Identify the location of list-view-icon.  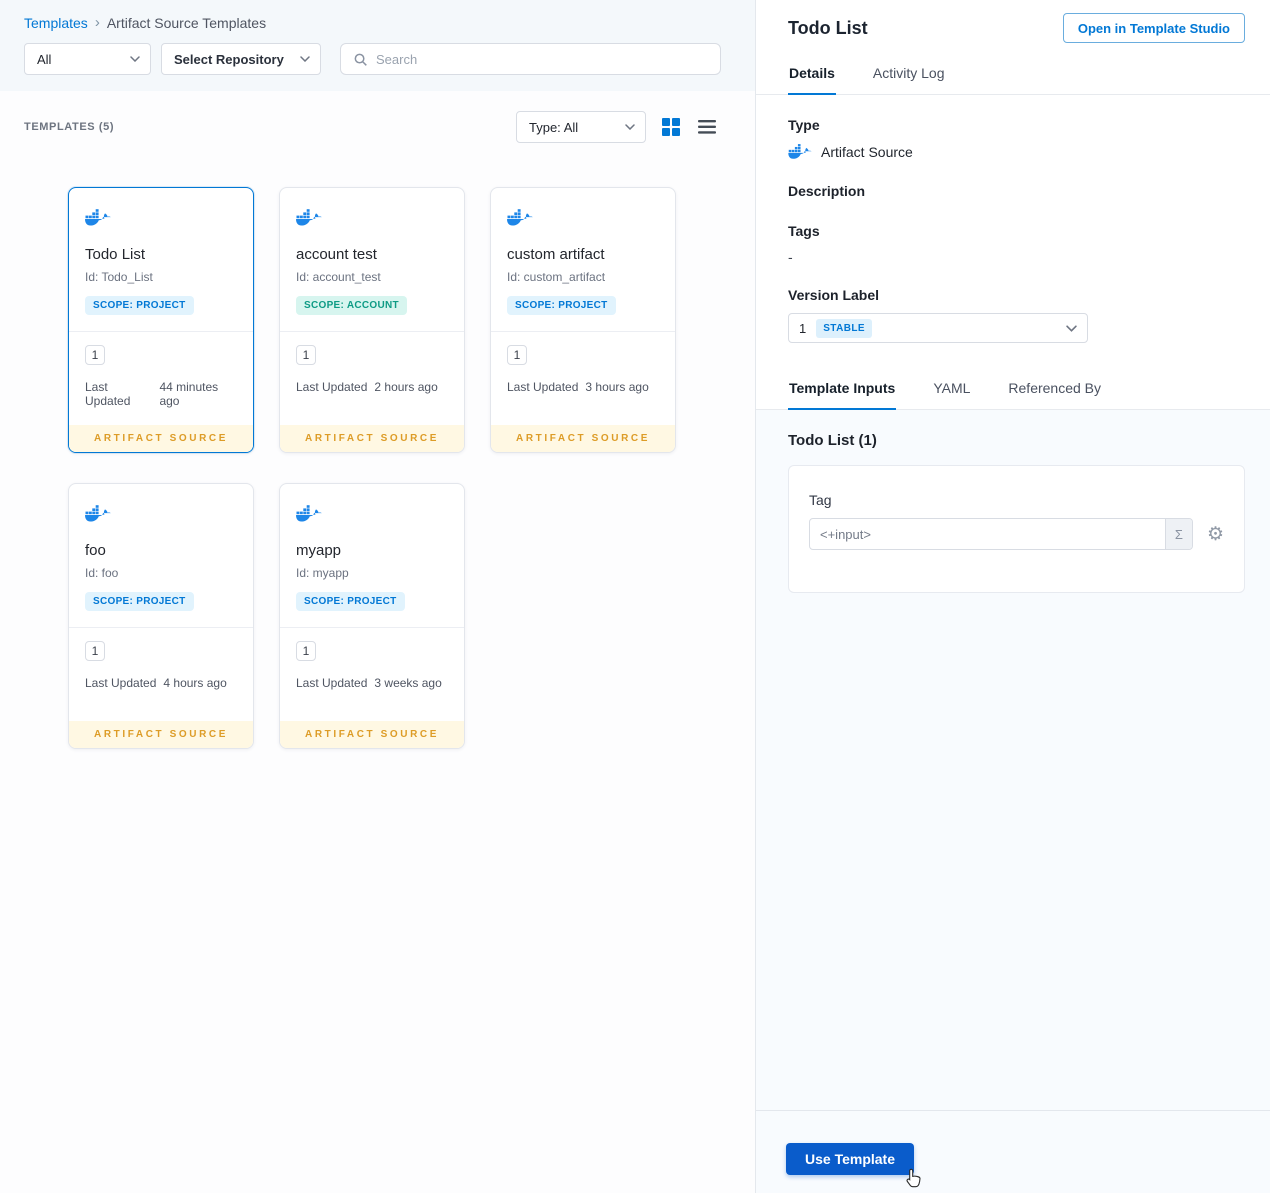
(707, 127).